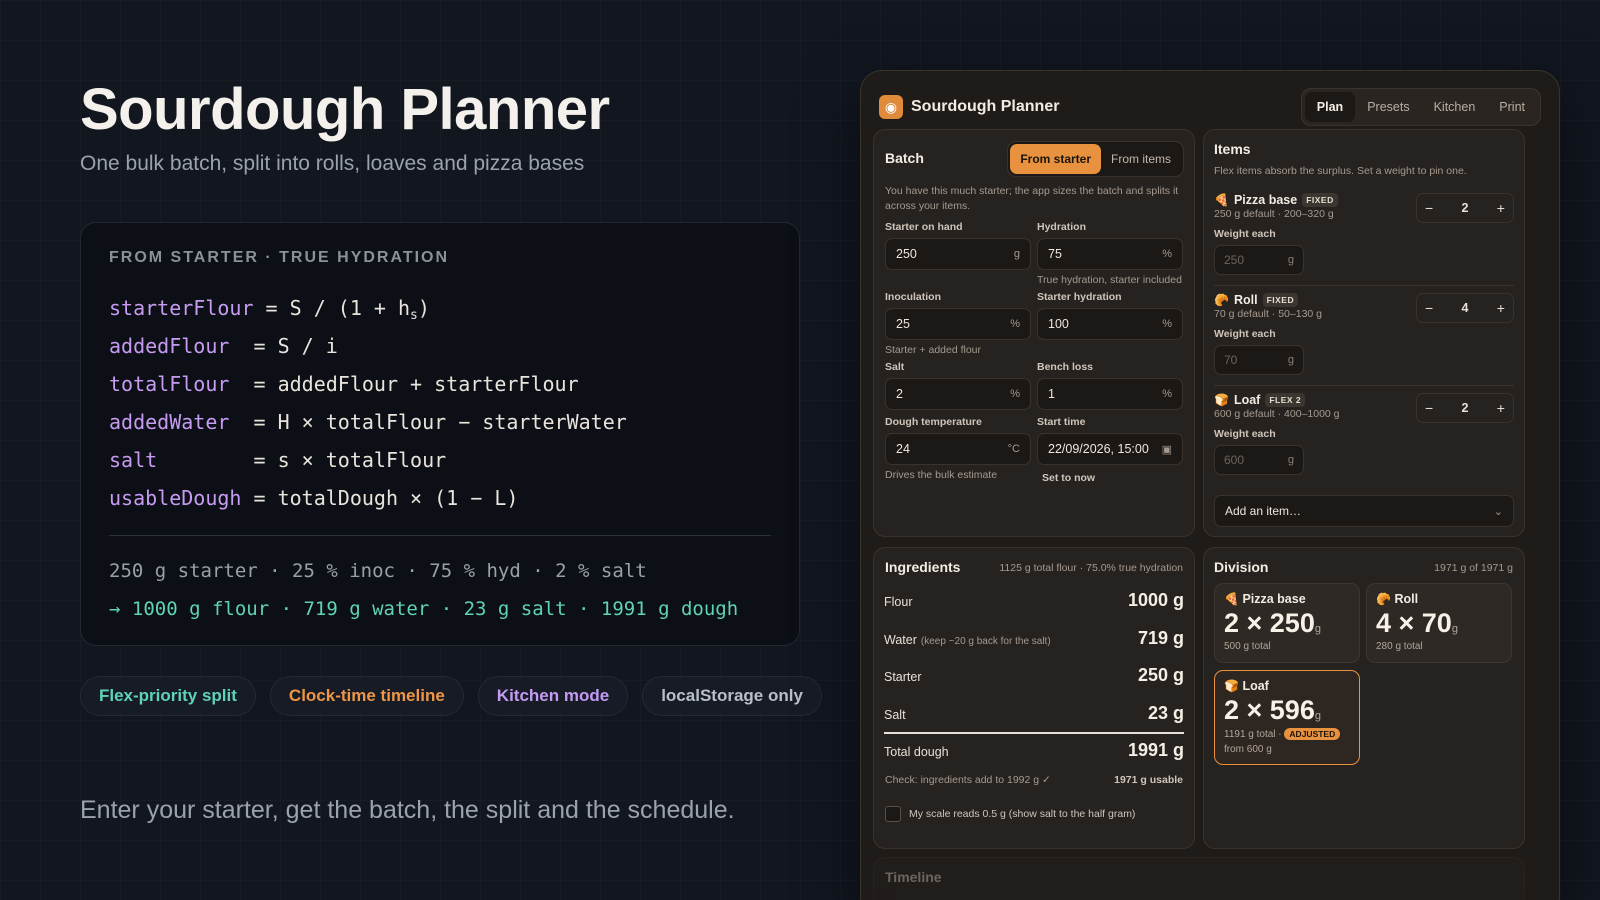  What do you see at coordinates (1330, 107) in the screenshot?
I see `tab-plan: Plan` at bounding box center [1330, 107].